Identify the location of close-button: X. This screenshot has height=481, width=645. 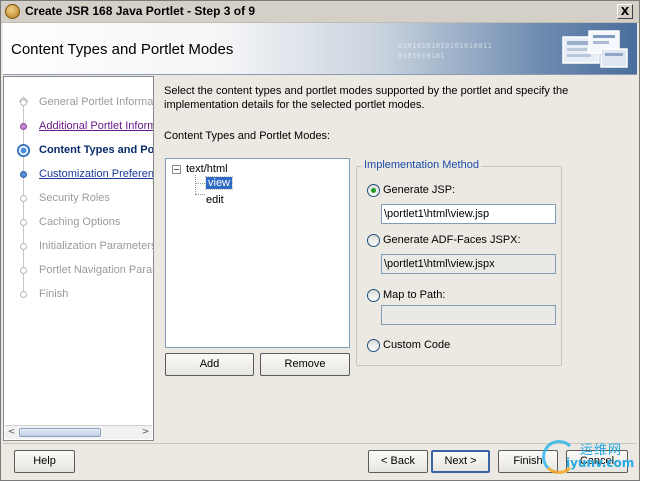
(625, 11).